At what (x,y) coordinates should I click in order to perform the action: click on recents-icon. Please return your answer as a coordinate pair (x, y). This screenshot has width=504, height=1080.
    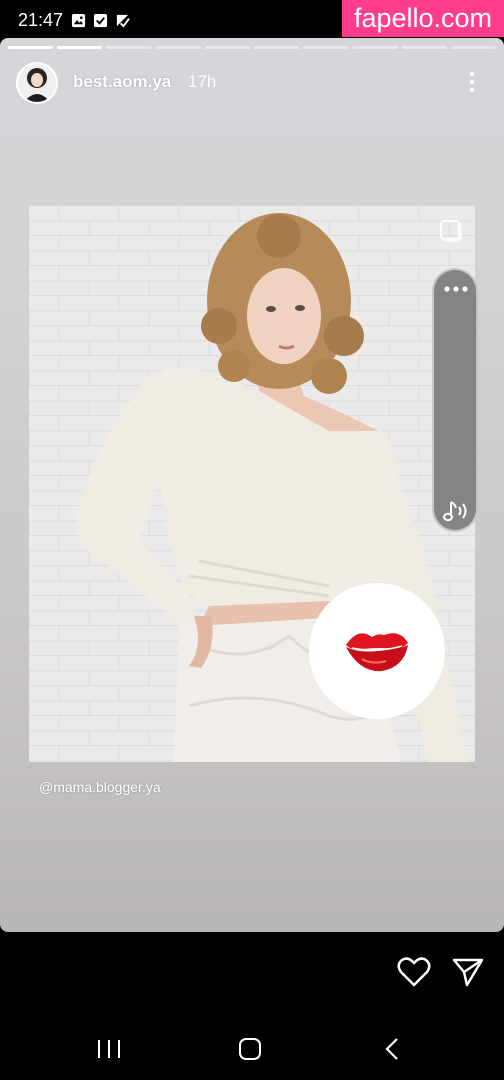
    Looking at the image, I should click on (109, 1049).